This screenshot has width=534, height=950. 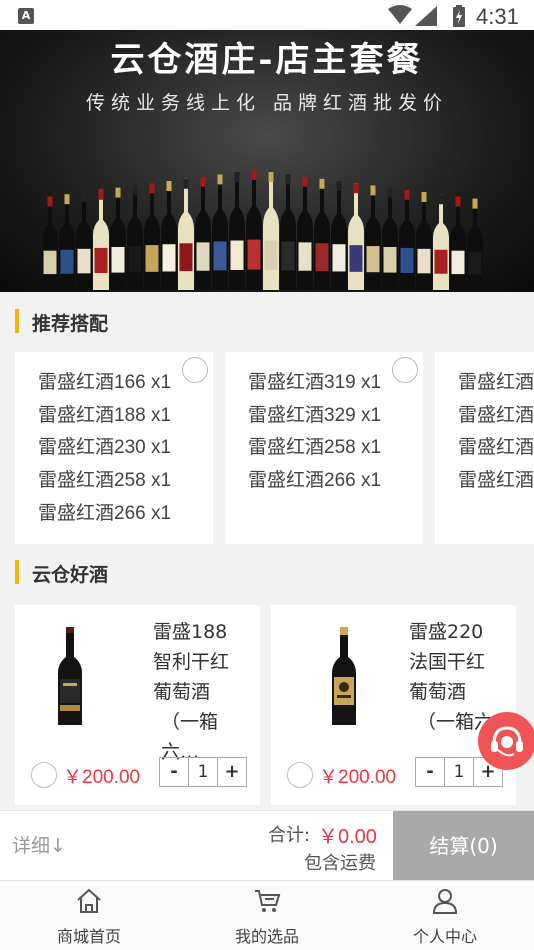 What do you see at coordinates (463, 846) in the screenshot?
I see `checkout-button: 结算(0)` at bounding box center [463, 846].